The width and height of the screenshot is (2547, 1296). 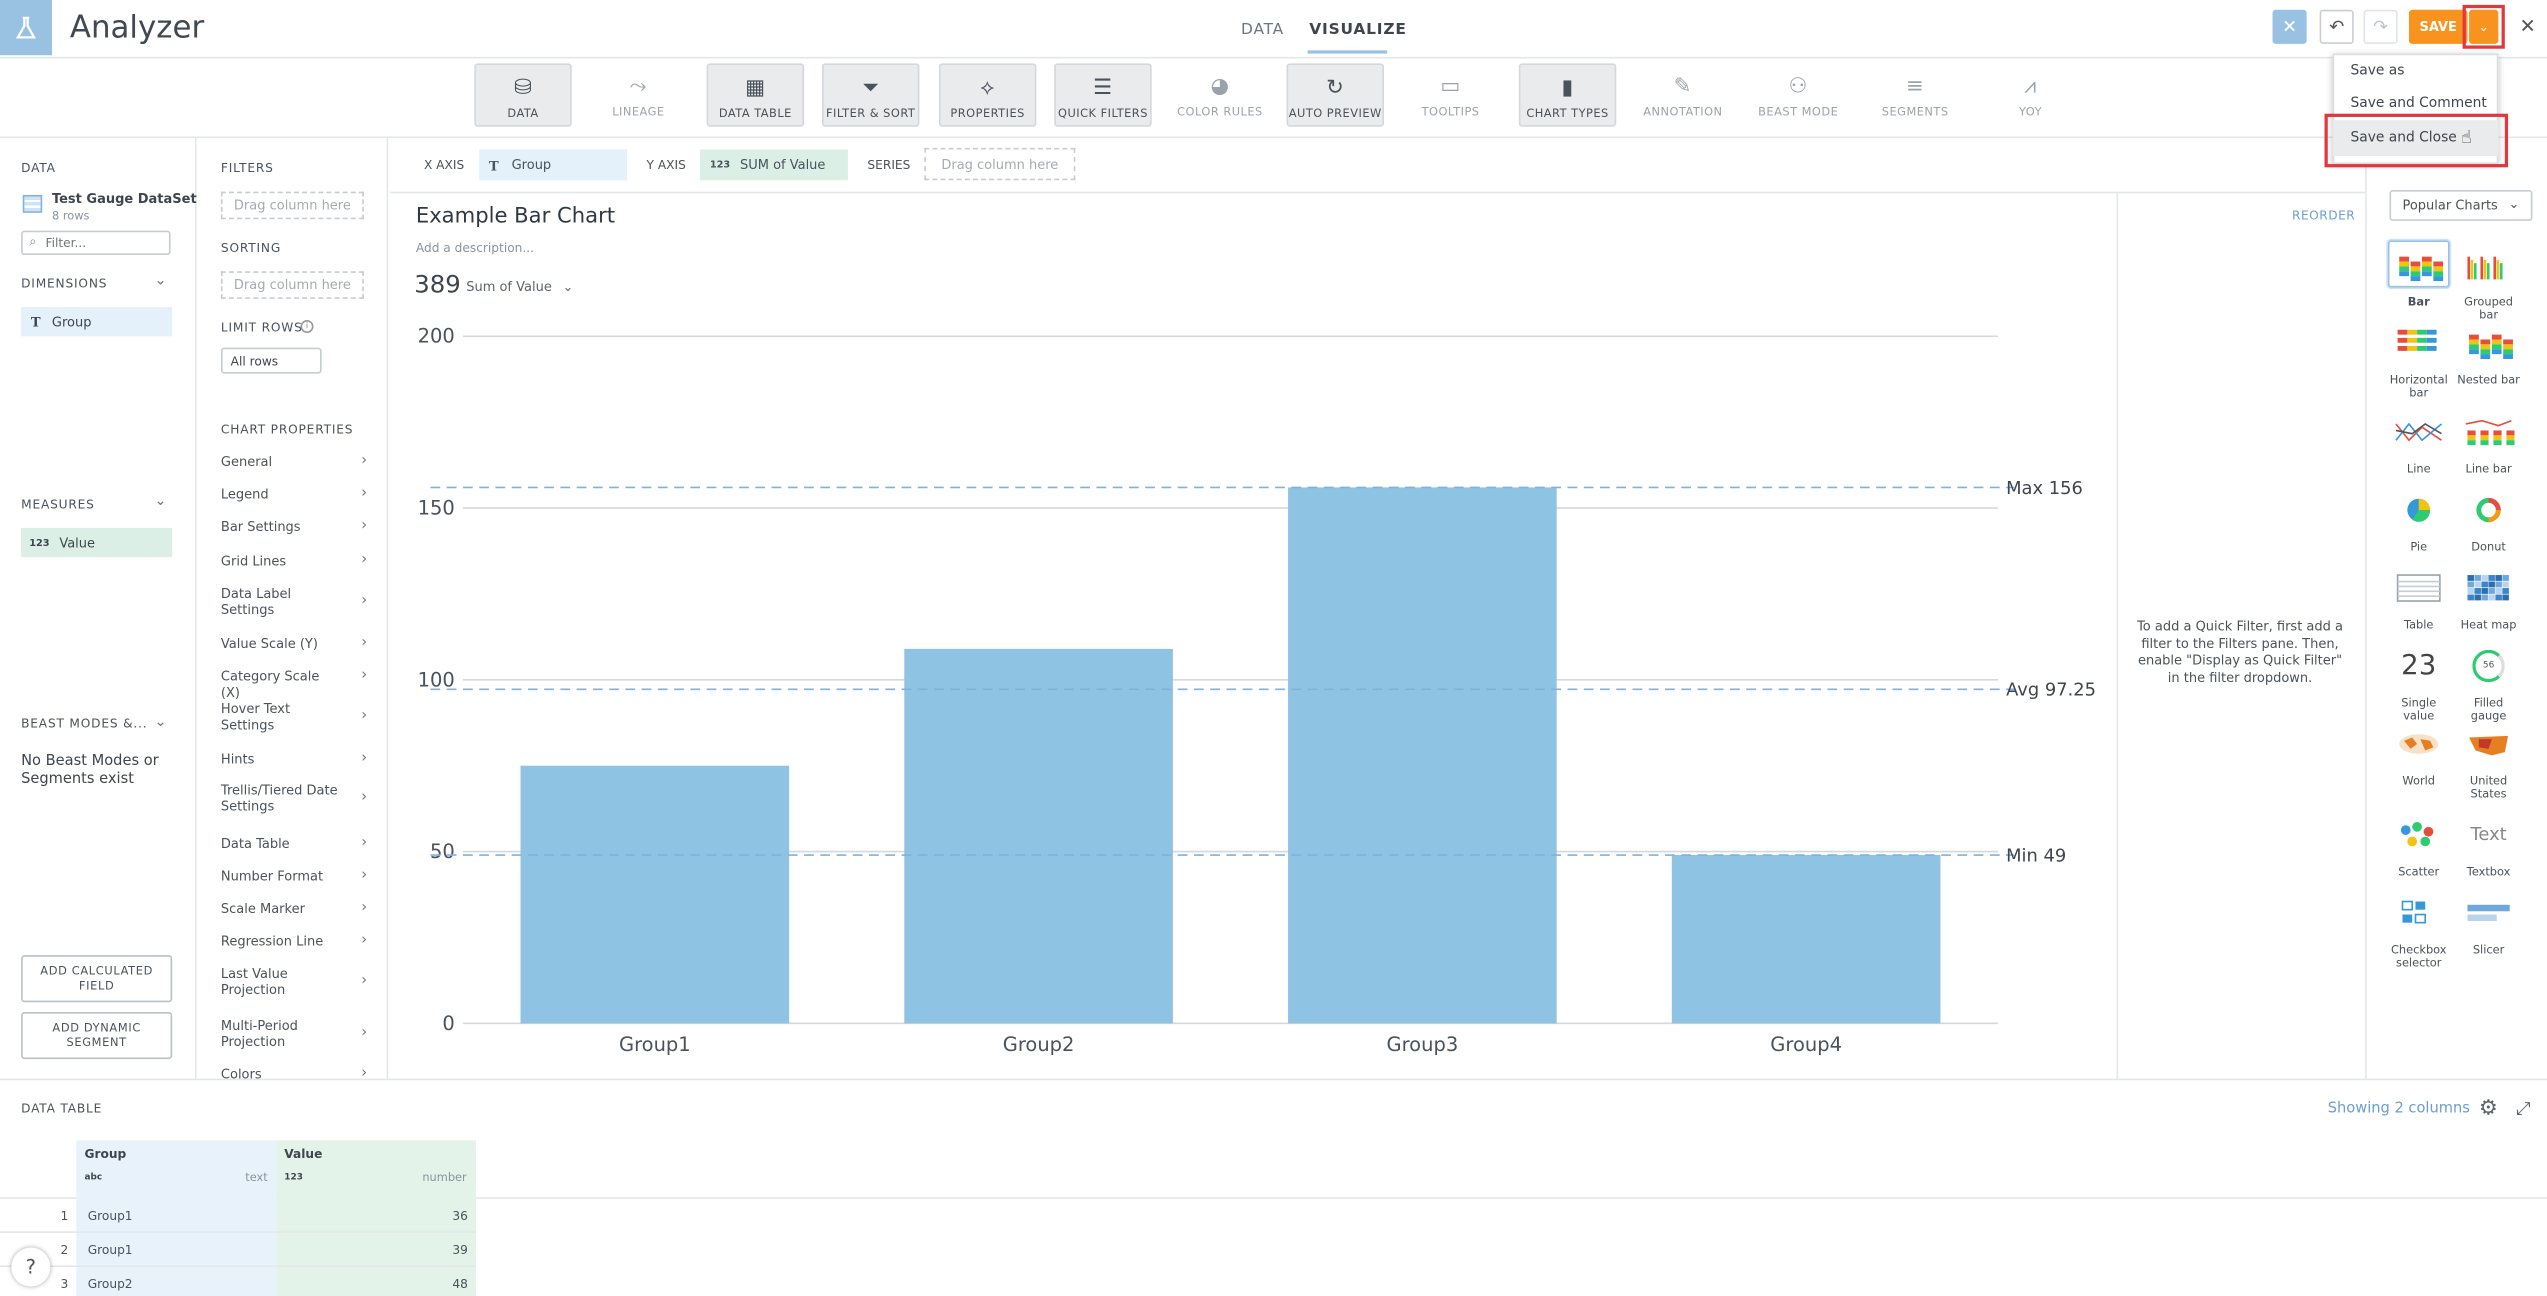 I want to click on summary-label: Sum of Value ⌄, so click(x=519, y=286).